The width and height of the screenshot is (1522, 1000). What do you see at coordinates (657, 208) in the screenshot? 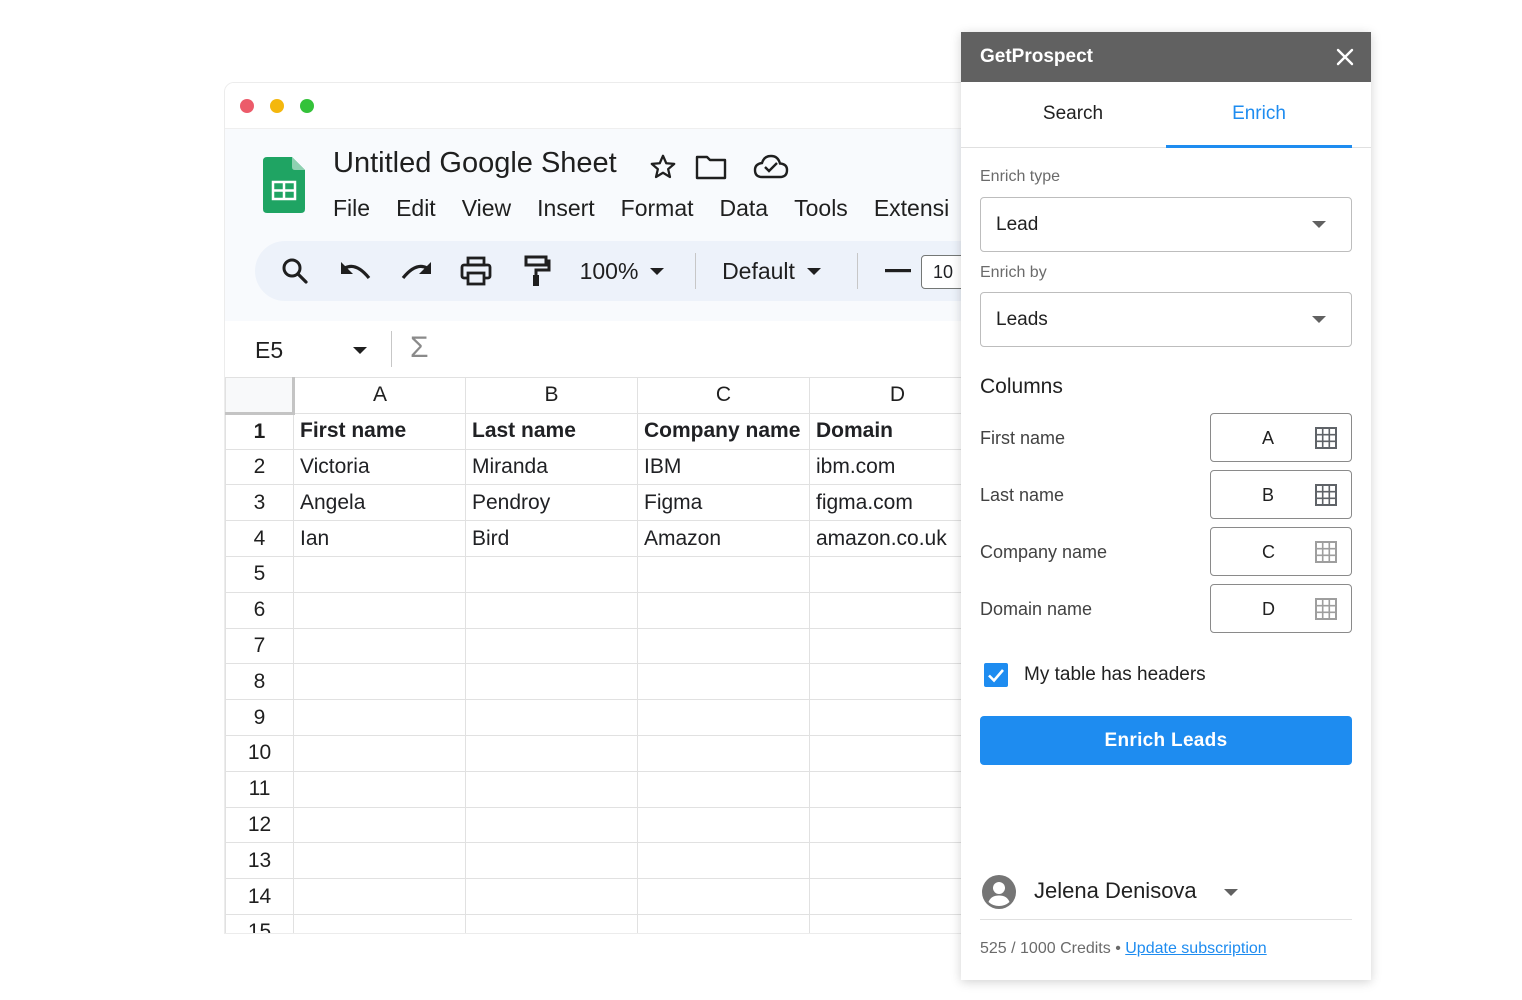
I see `menu-format: Format` at bounding box center [657, 208].